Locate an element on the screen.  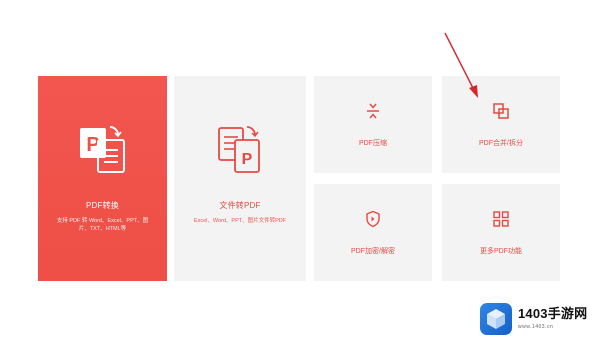
tile-description: 支持 PDF 转 Word、Excel、PPT、图片、TXT、HTML等 is located at coordinates (102, 225).